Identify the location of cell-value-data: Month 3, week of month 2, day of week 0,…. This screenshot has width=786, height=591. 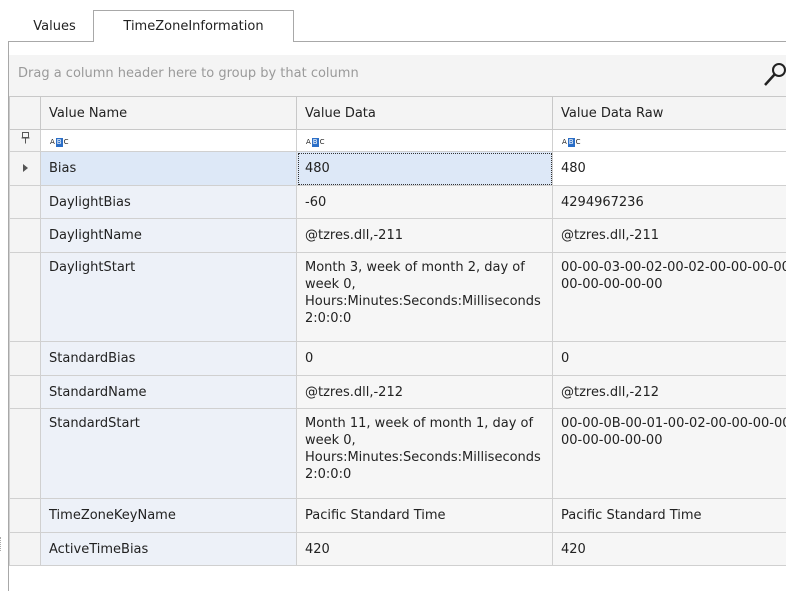
(424, 297).